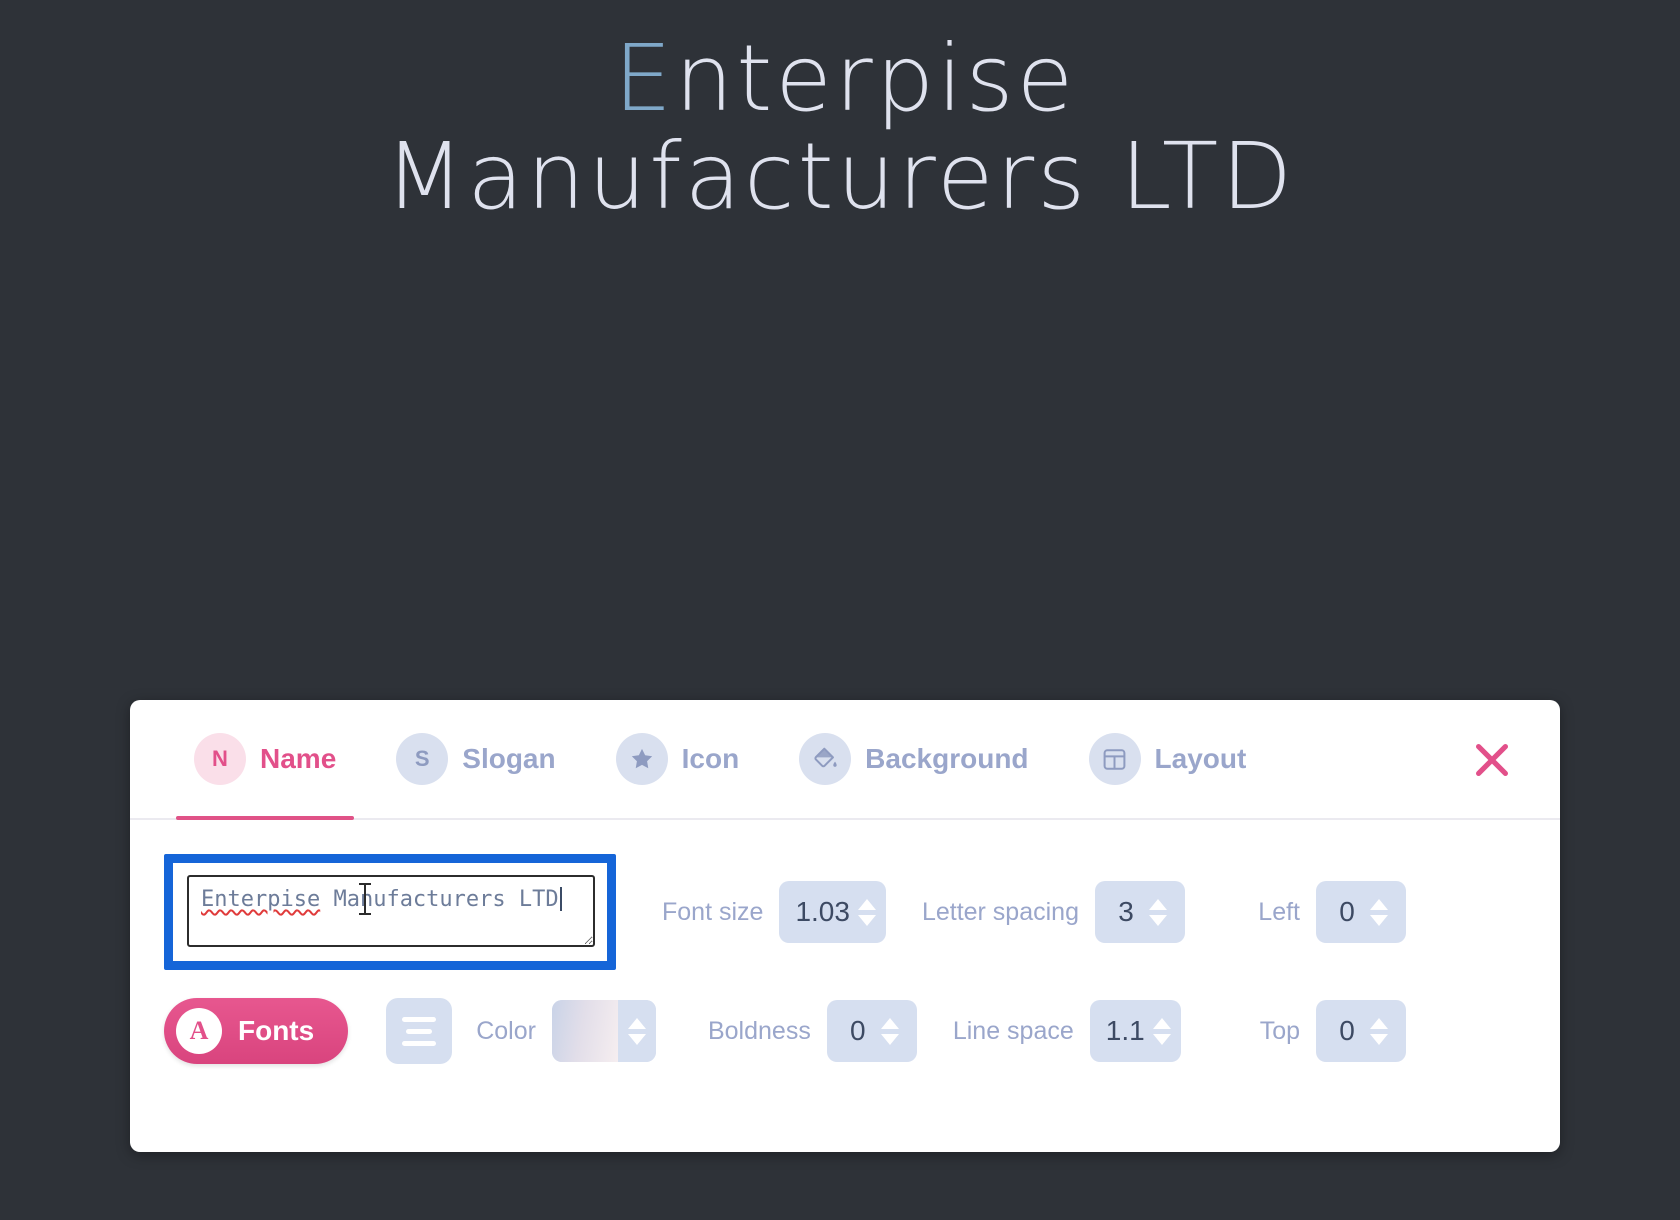 The width and height of the screenshot is (1680, 1220). I want to click on left-field: Left 0, so click(1332, 912).